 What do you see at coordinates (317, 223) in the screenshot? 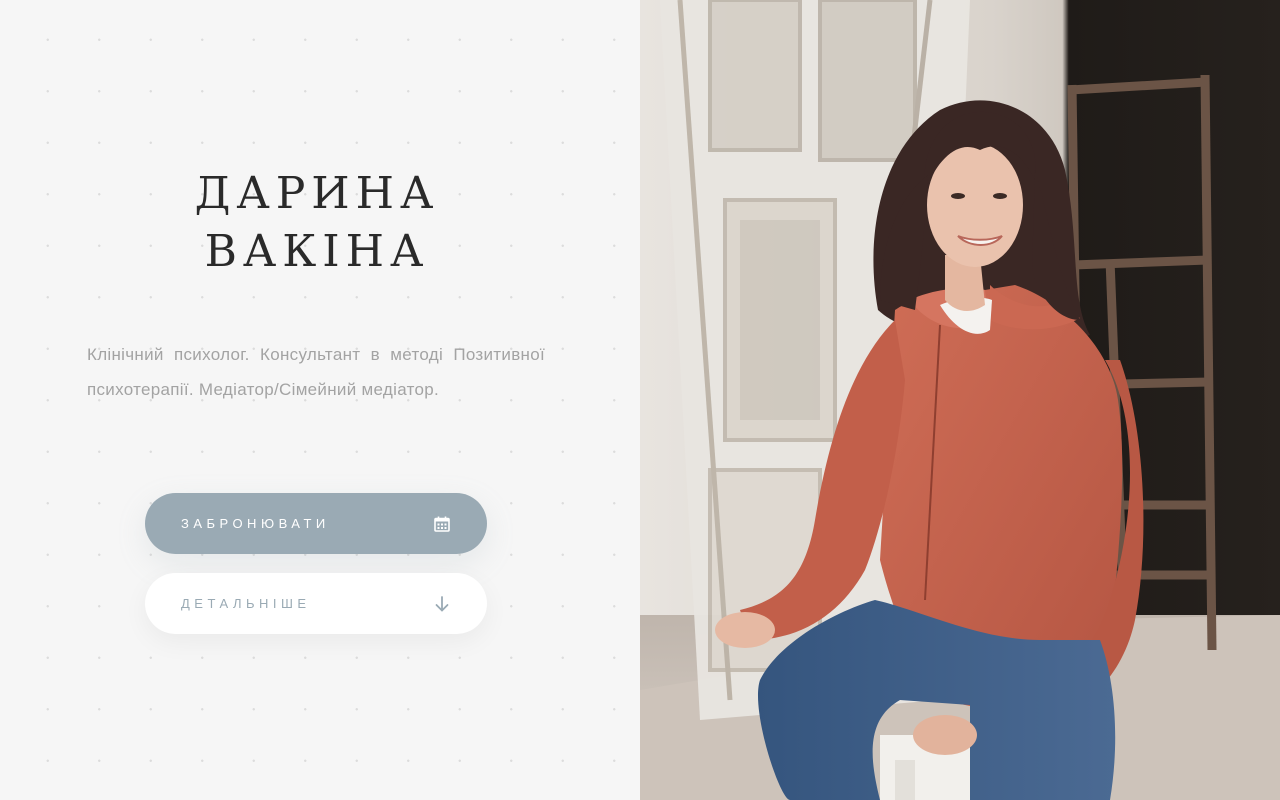
I see `person-name-heading: ДАРИНА ВАКІНА` at bounding box center [317, 223].